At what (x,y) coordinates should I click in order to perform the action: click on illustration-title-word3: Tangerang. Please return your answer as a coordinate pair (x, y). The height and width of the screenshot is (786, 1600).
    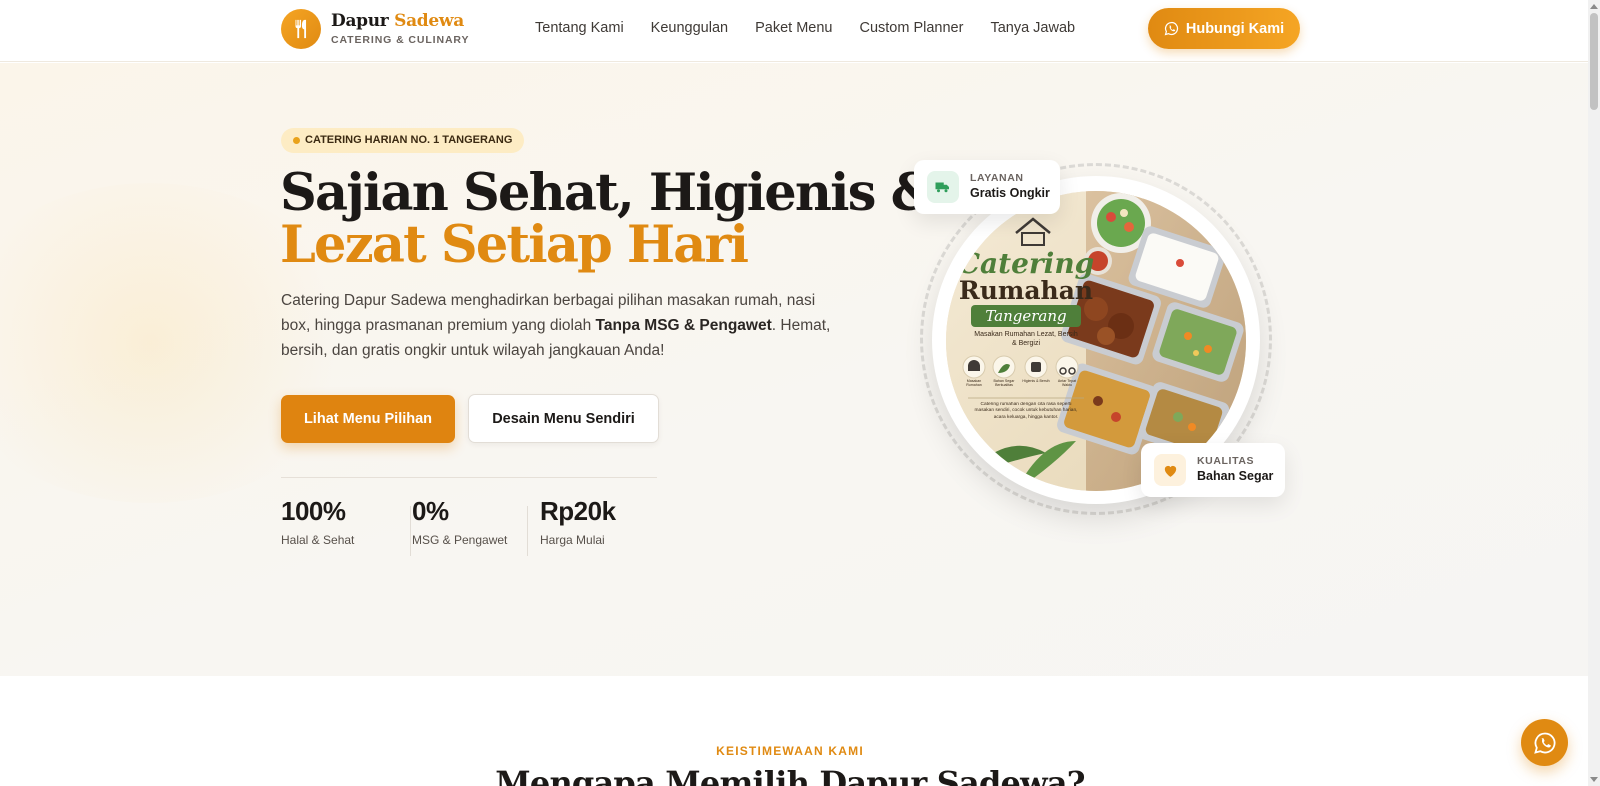
    Looking at the image, I should click on (1025, 316).